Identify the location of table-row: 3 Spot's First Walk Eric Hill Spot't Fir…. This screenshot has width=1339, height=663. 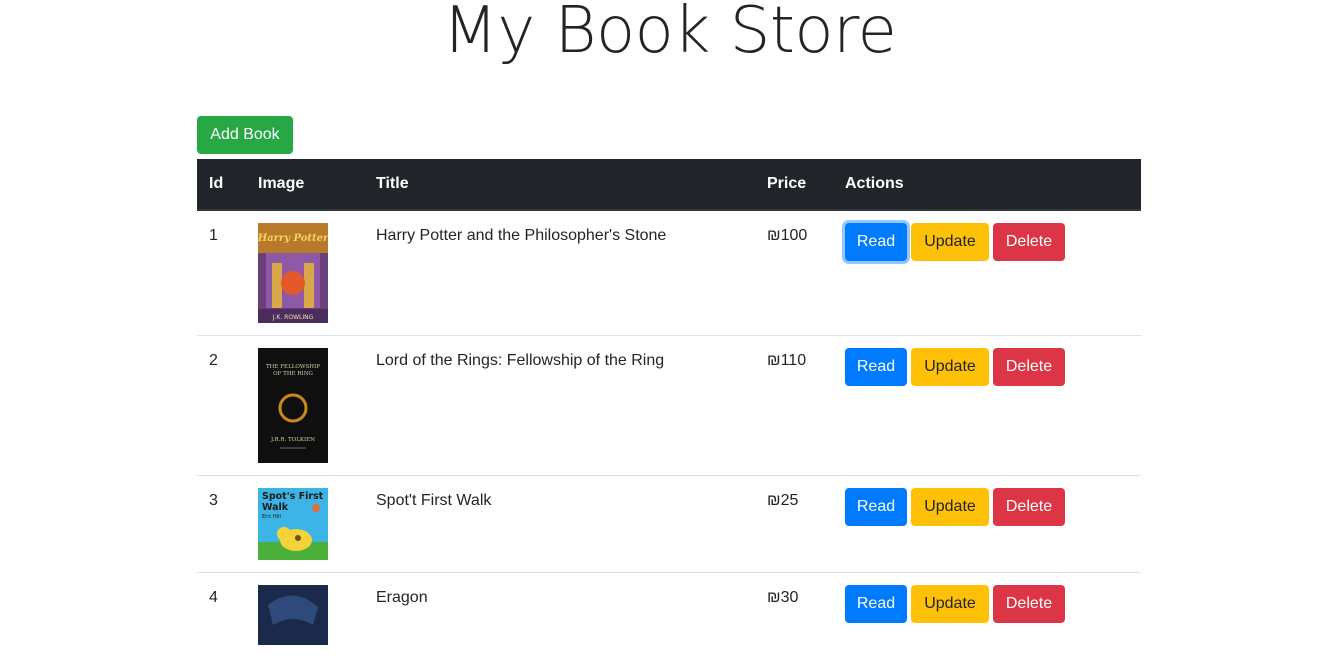
(669, 524).